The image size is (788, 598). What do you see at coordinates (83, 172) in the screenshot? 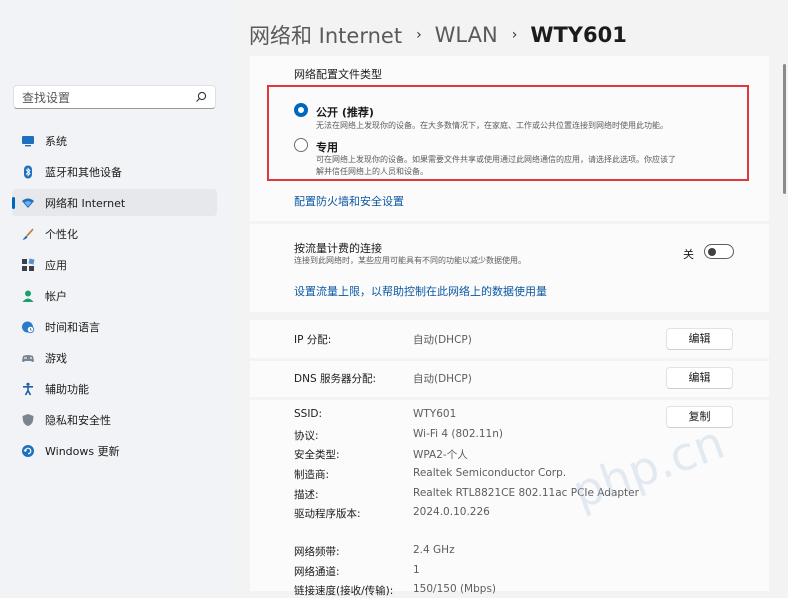
I see `sidebar-item-label: 蓝牙和其他设备` at bounding box center [83, 172].